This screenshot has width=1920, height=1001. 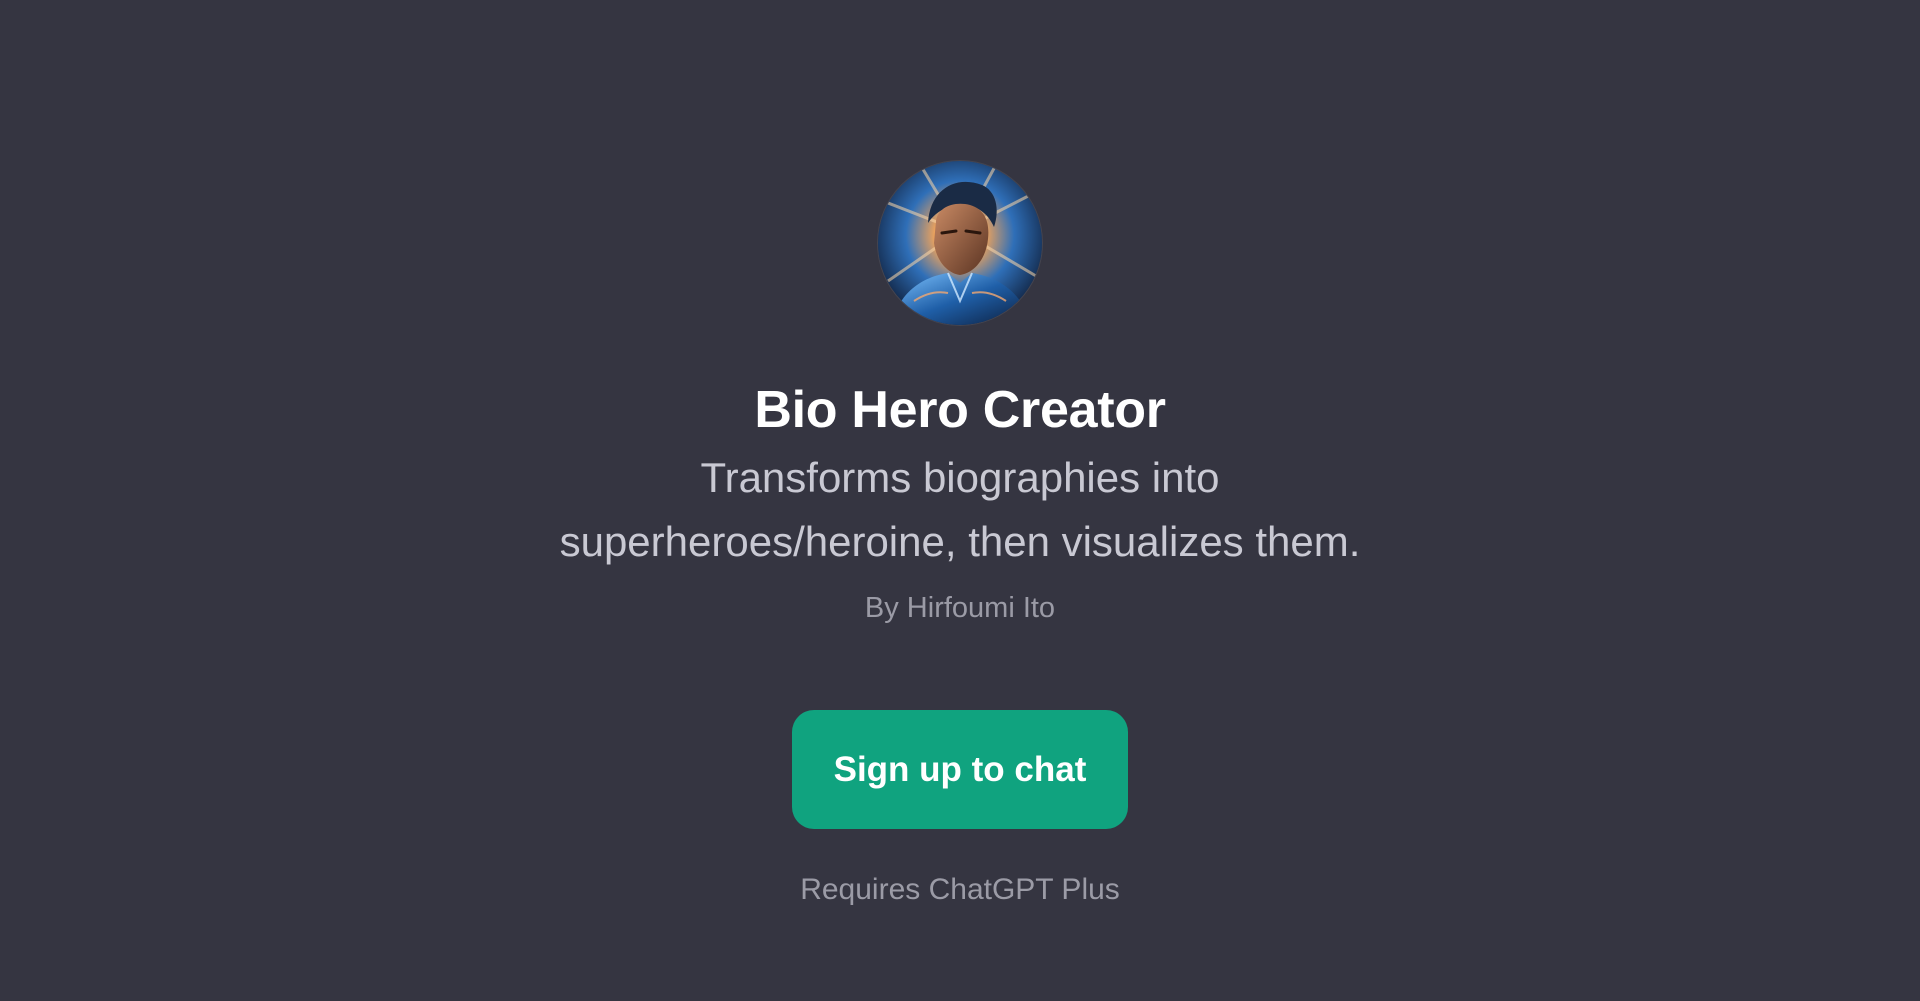 I want to click on gpt-title: Bio Hero Creator, so click(x=960, y=410).